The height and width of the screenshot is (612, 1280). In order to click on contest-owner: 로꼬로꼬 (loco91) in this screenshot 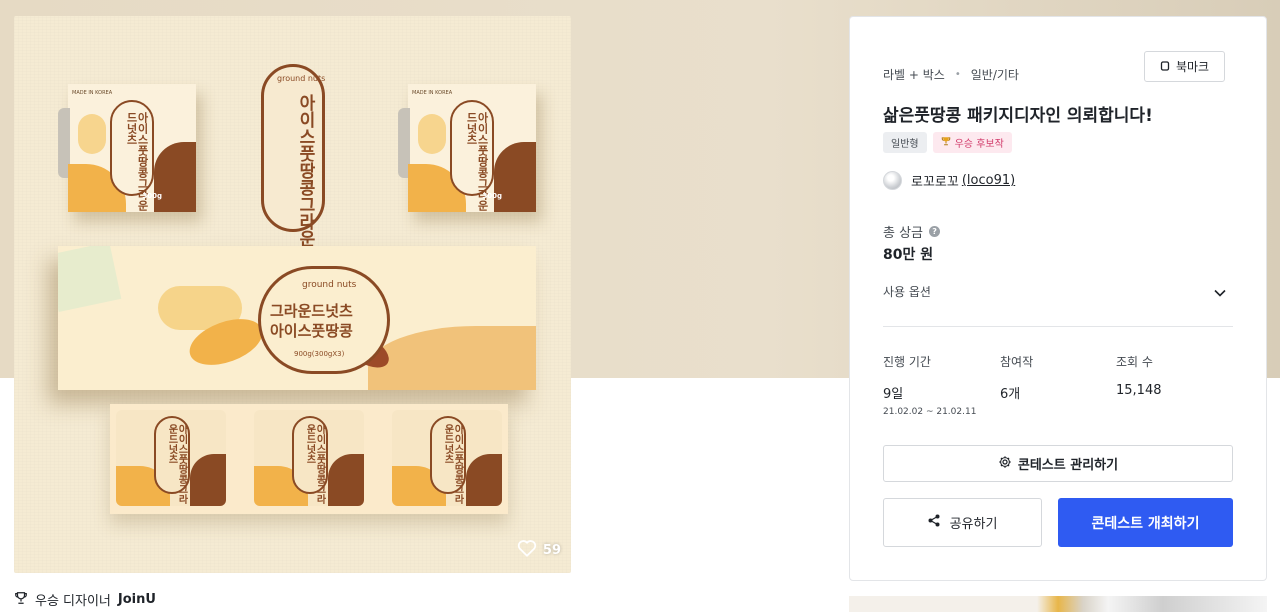, I will do `click(949, 180)`.